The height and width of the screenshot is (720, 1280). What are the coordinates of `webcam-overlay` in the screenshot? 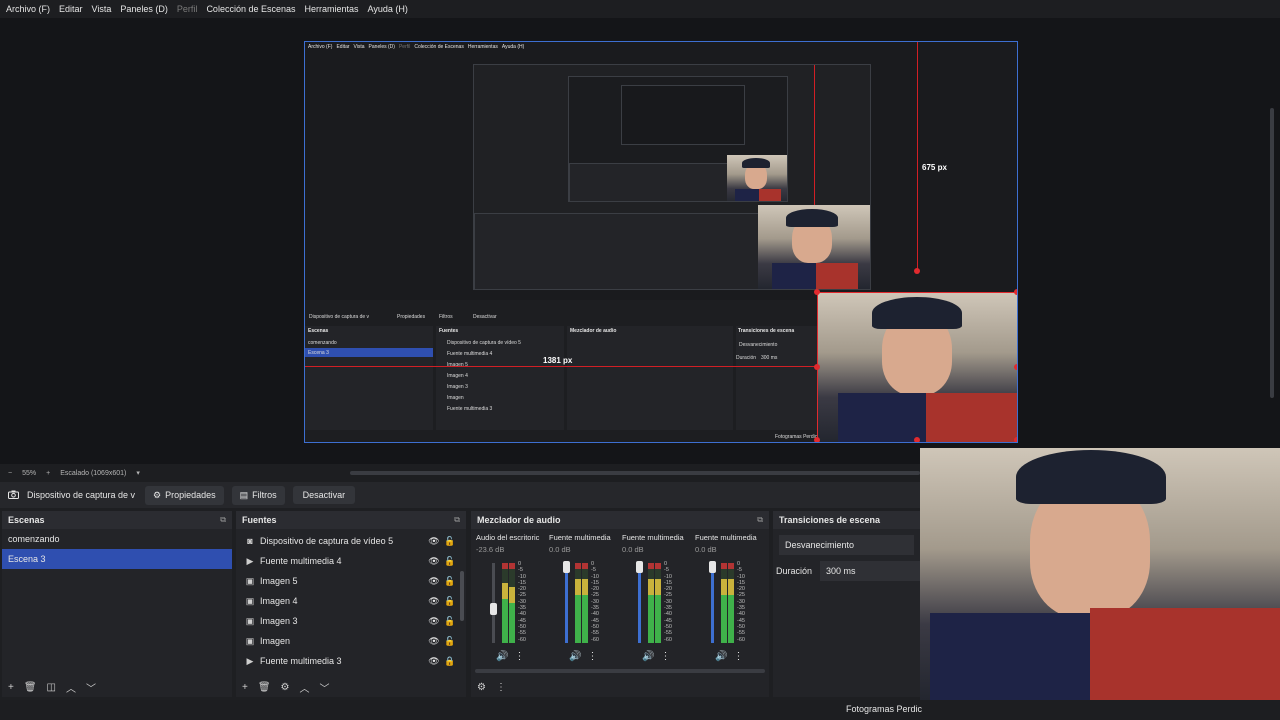 It's located at (1100, 574).